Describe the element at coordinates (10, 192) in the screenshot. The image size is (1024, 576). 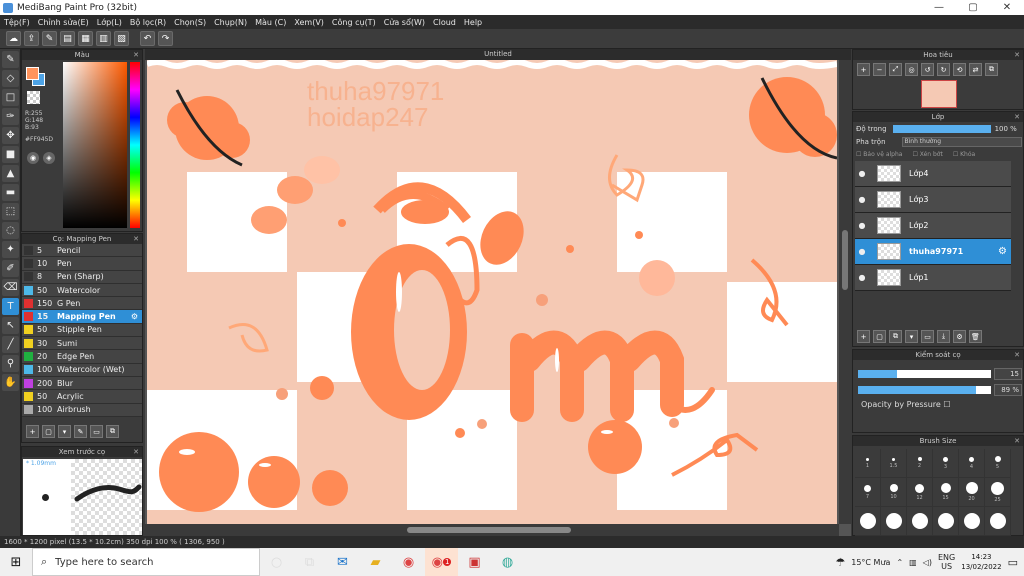
I see `gradient-tool-icon: ▬` at that location.